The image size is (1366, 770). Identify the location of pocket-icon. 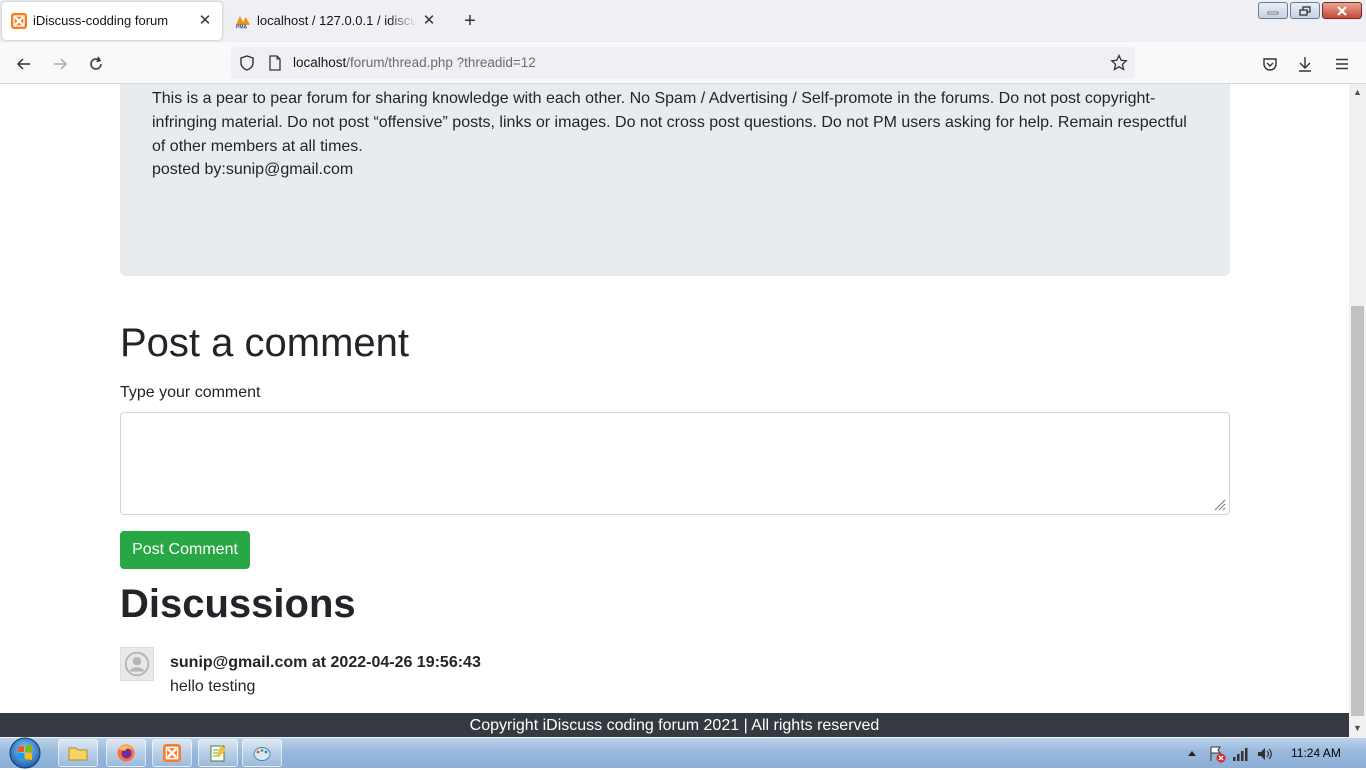
(1270, 64).